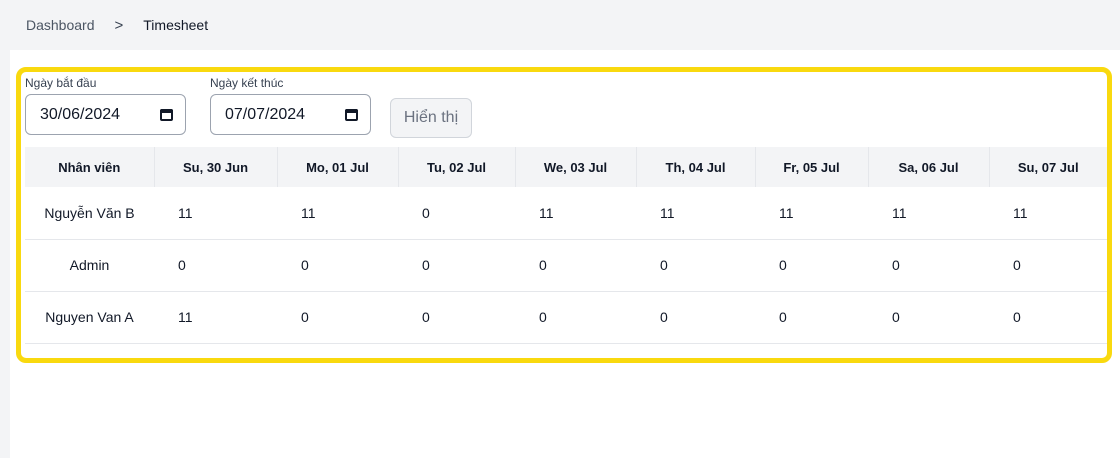 Image resolution: width=1120 pixels, height=458 pixels. Describe the element at coordinates (90, 167) in the screenshot. I see `column-header: Nhân viên` at that location.